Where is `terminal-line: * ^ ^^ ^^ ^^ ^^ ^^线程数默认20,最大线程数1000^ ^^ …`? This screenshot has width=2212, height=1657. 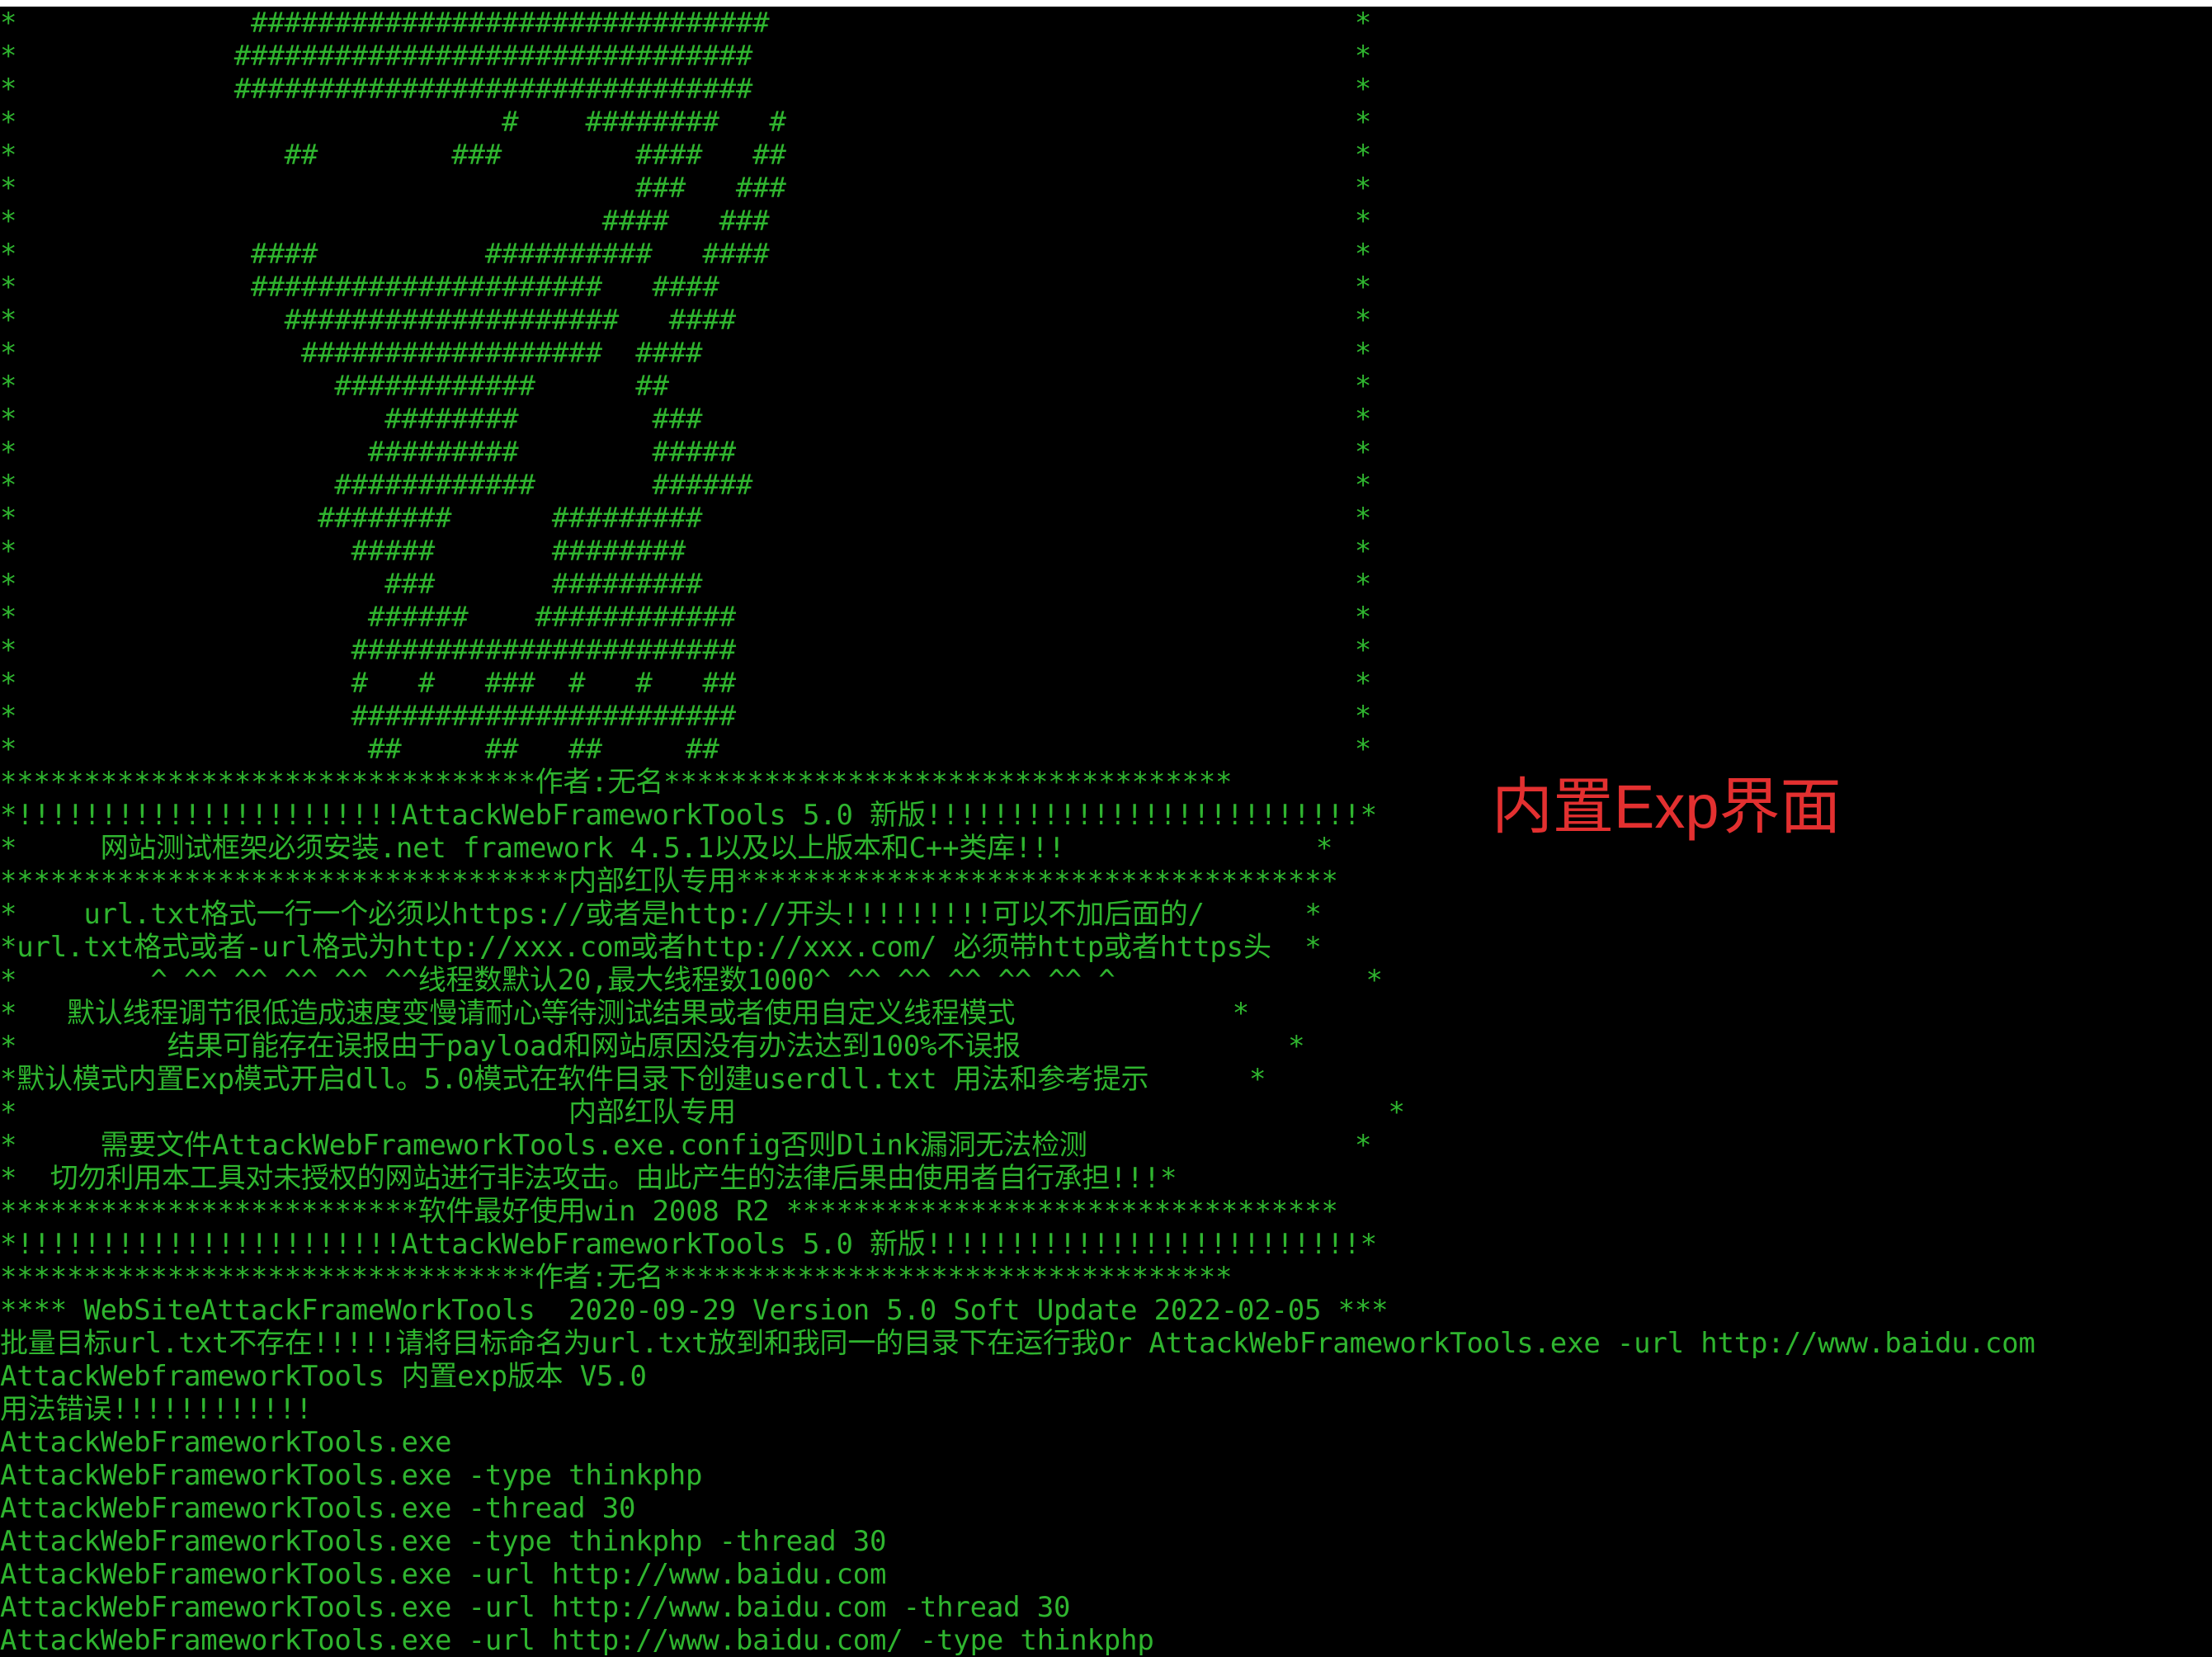 terminal-line: * ^ ^^ ^^ ^^ ^^ ^^线程数默认20,最大线程数1000^ ^^ … is located at coordinates (691, 980).